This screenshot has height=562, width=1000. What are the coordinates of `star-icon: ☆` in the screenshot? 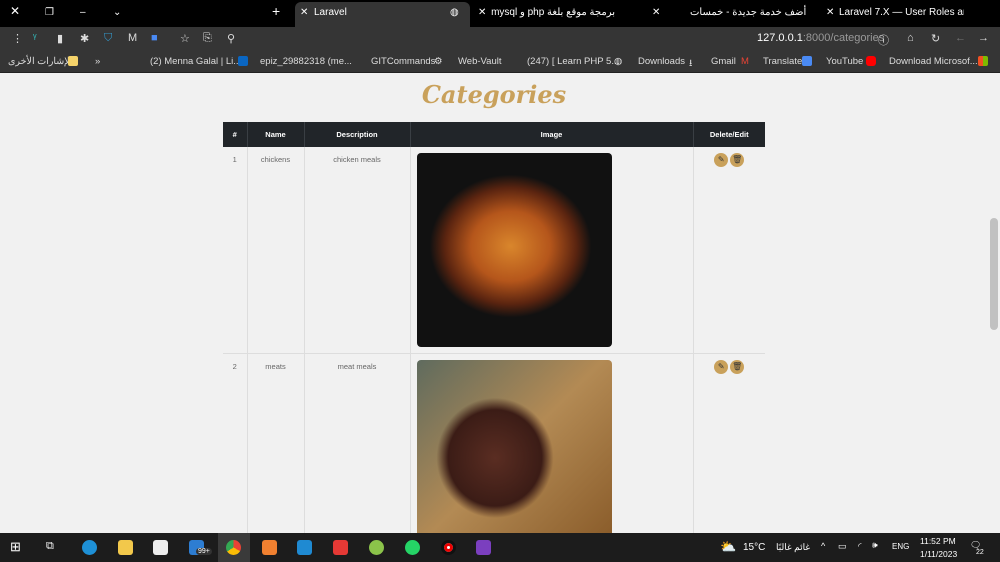 It's located at (185, 38).